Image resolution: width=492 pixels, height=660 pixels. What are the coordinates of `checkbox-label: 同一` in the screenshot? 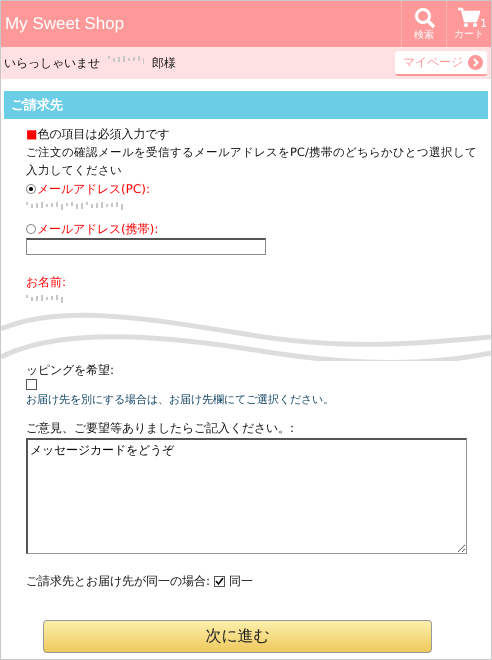 It's located at (241, 581).